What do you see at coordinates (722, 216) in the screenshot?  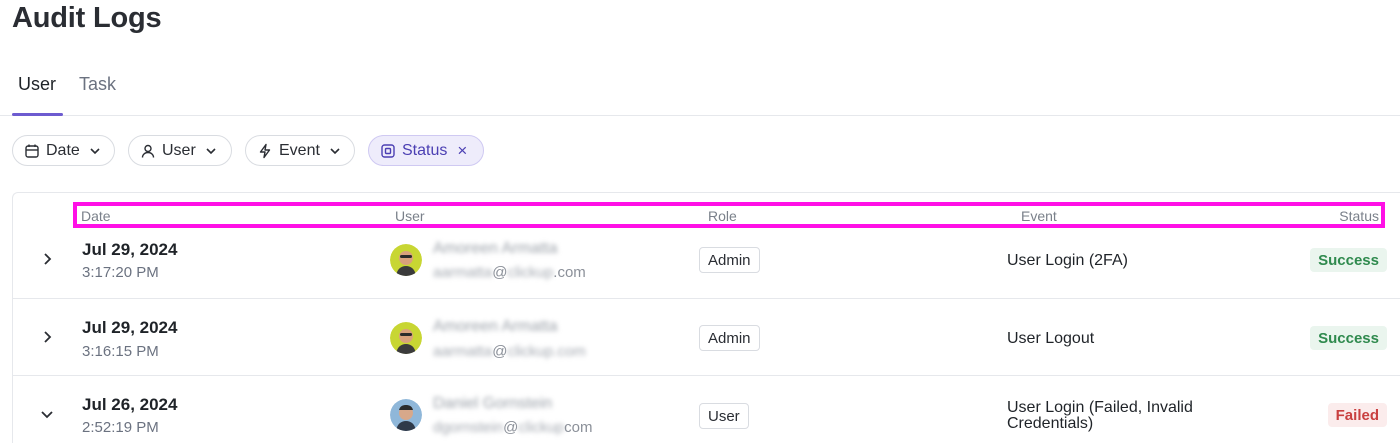 I see `column-header-role: Role` at bounding box center [722, 216].